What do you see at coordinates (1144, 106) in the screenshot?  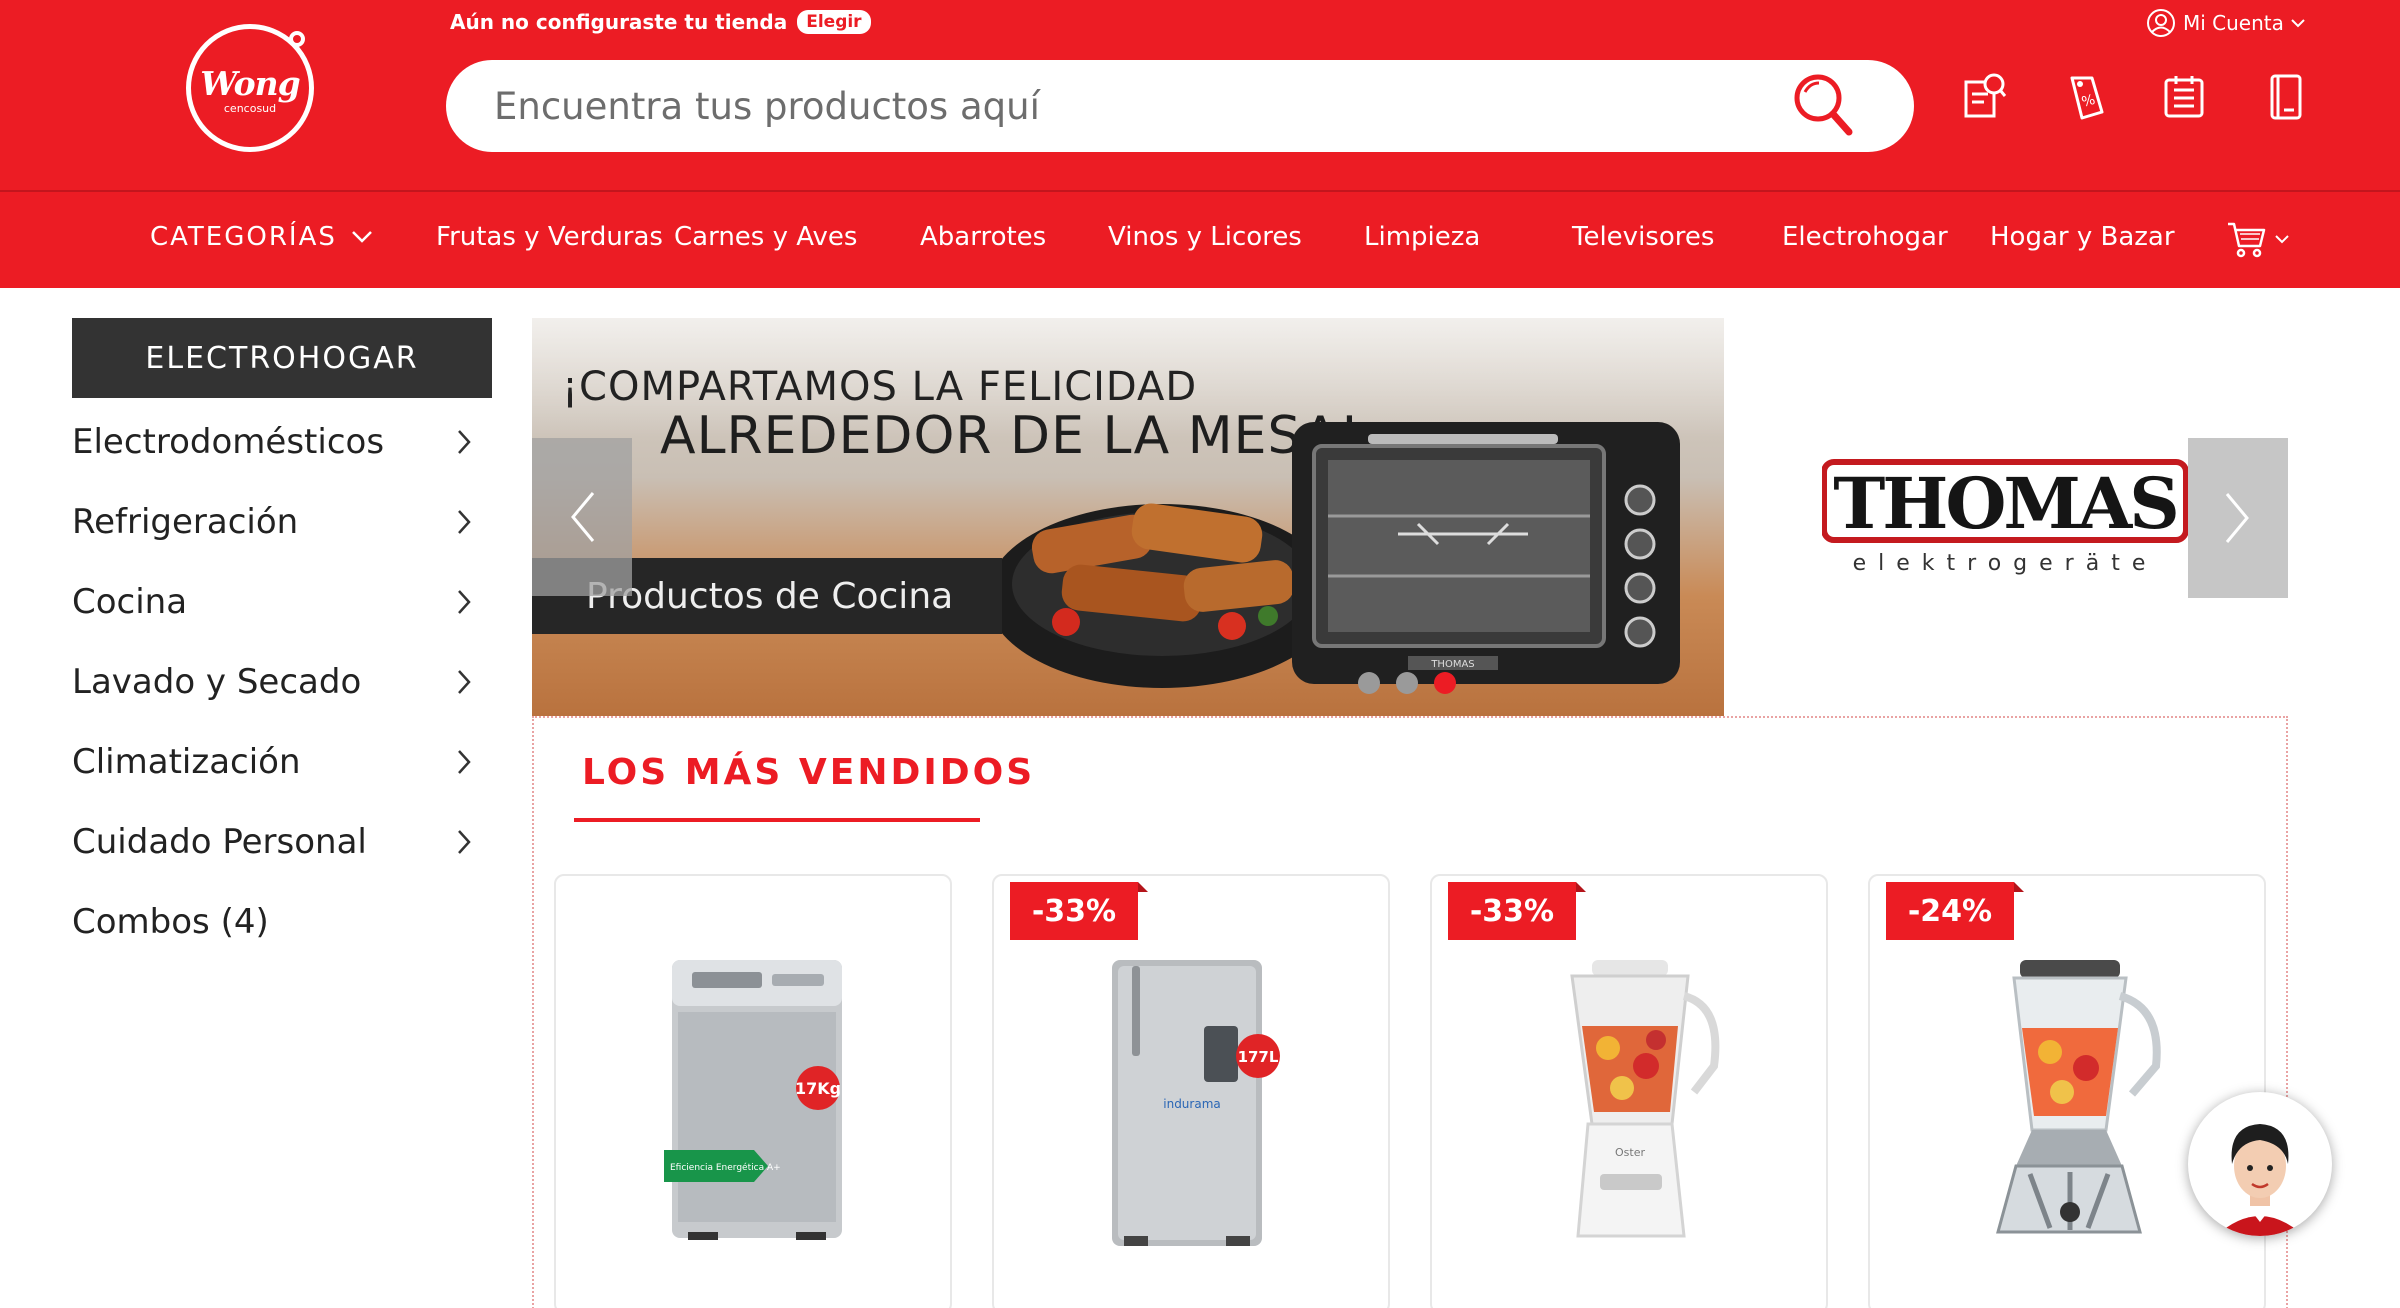 I see `search-input` at bounding box center [1144, 106].